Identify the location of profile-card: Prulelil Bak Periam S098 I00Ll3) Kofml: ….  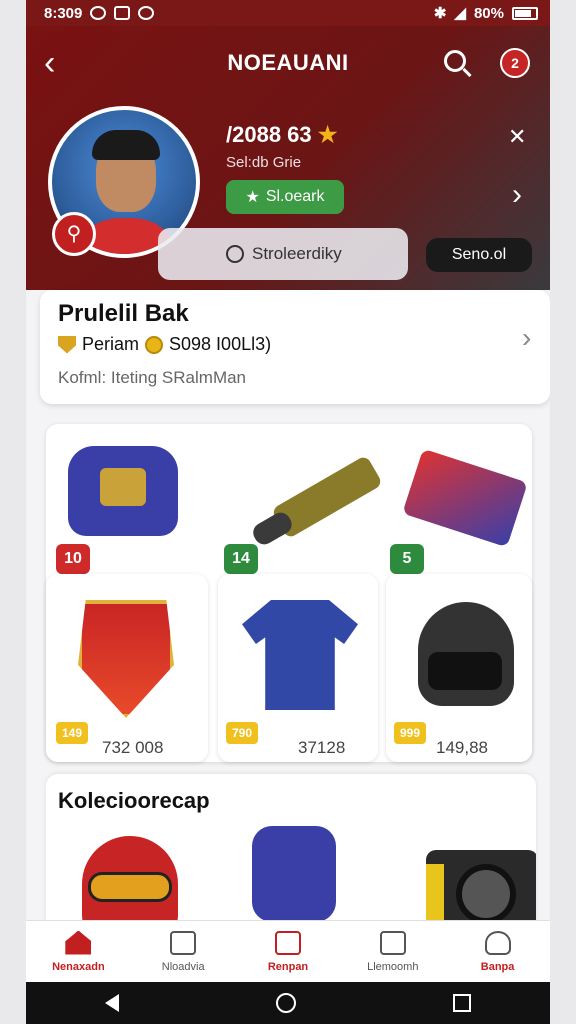
(295, 347).